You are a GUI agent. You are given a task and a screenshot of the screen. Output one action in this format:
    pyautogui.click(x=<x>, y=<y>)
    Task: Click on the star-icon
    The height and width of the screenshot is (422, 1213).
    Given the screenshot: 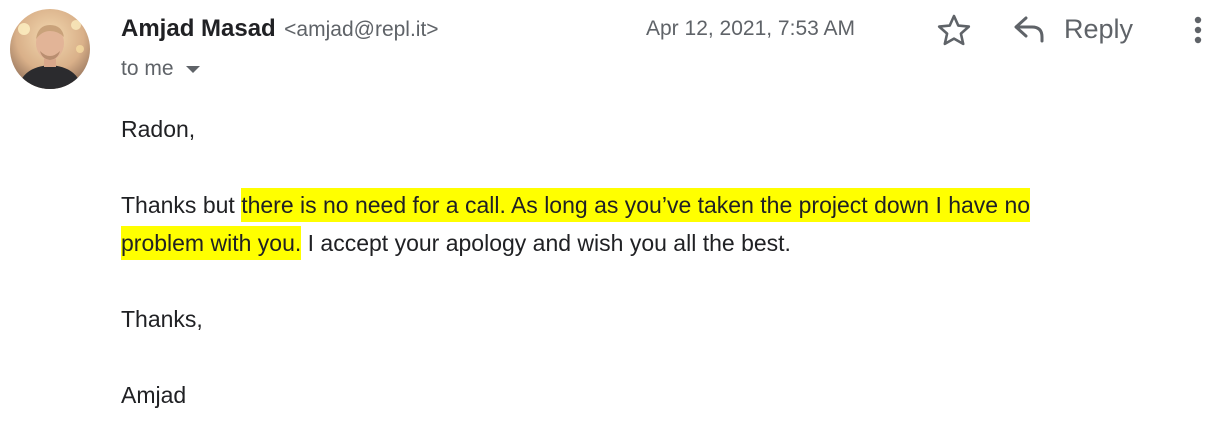 What is the action you would take?
    pyautogui.click(x=954, y=30)
    